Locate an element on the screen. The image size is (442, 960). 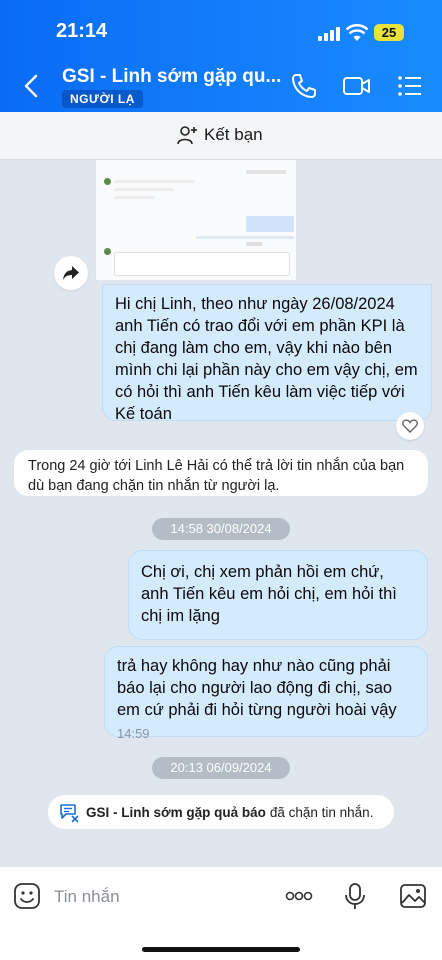
video-call-icon is located at coordinates (357, 86).